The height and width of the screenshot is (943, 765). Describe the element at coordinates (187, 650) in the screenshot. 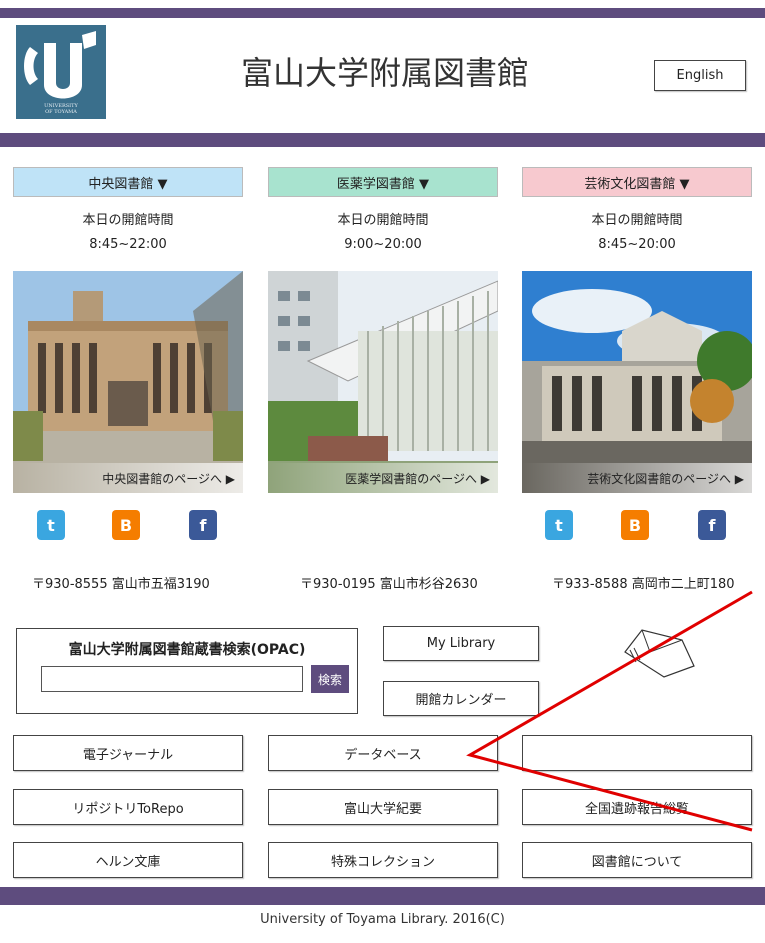

I see `opac-title: 富山大学附属図書館蔵書検索(OPAC)` at that location.